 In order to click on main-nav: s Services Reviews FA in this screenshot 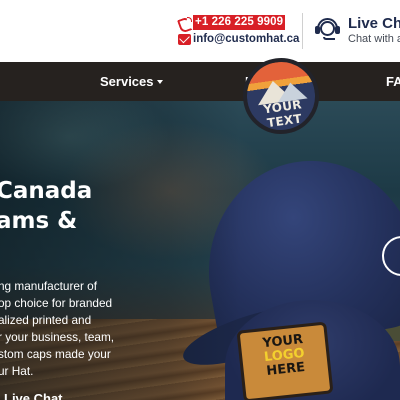, I will do `click(200, 81)`.